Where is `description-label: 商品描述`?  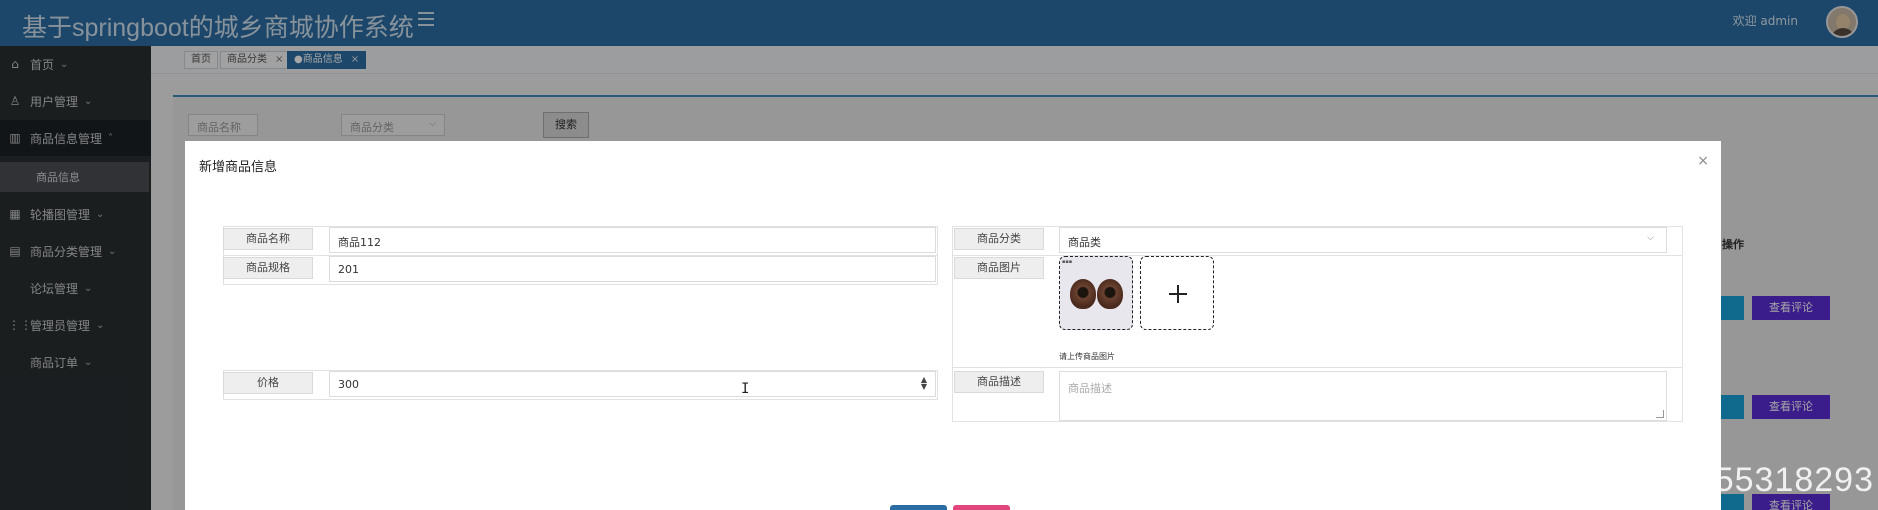
description-label: 商品描述 is located at coordinates (999, 382).